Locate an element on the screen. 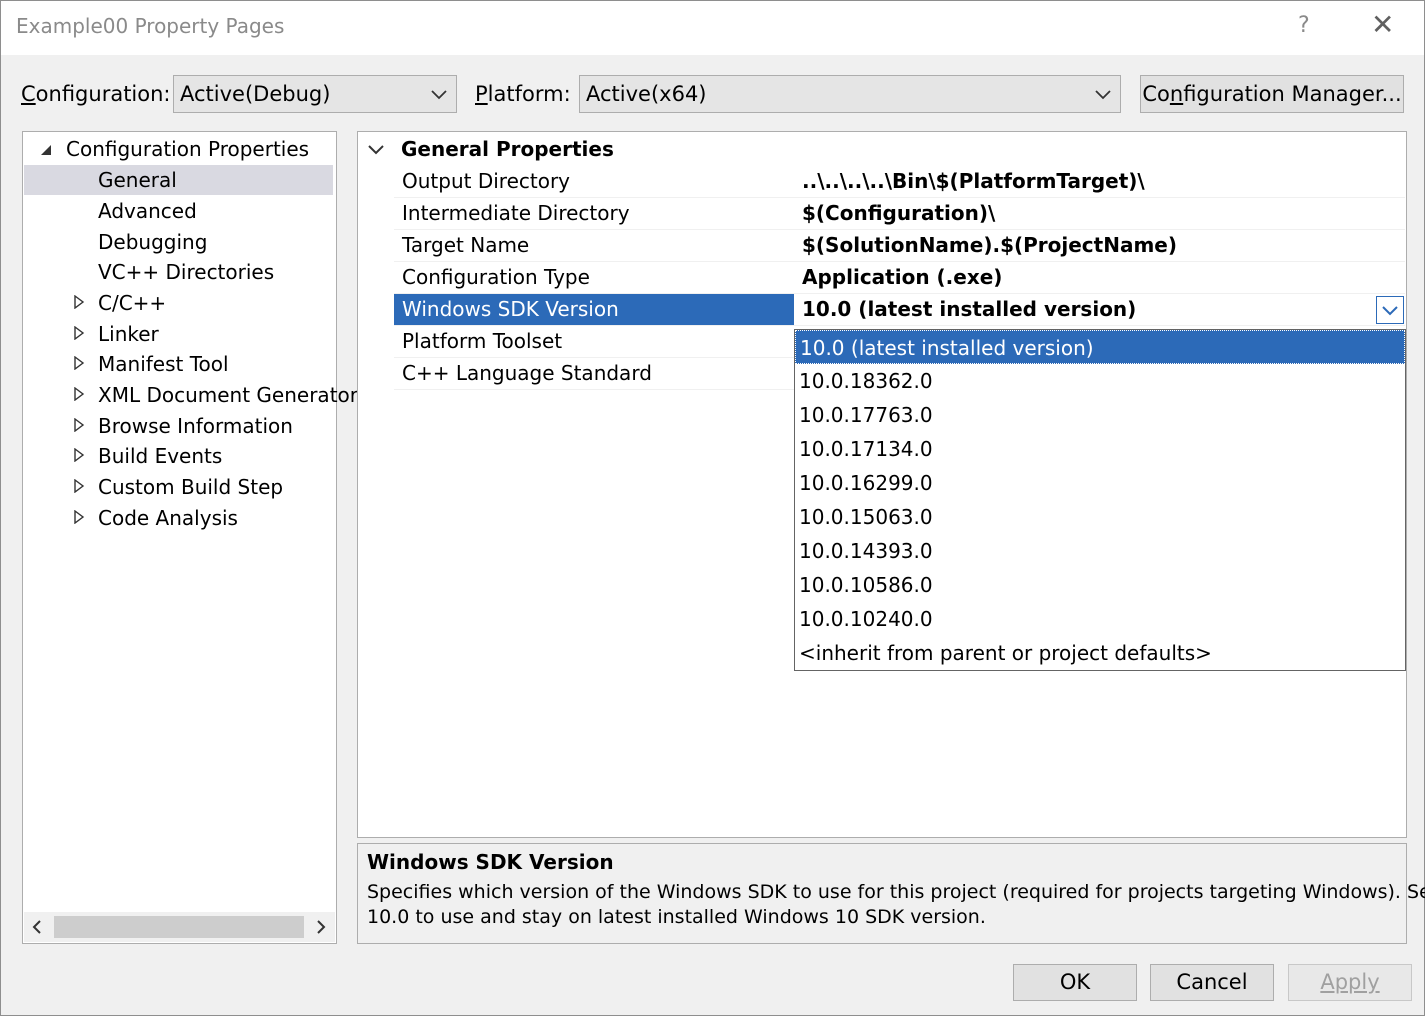 This screenshot has width=1425, height=1016. property-name: C++ Language Standard is located at coordinates (527, 373).